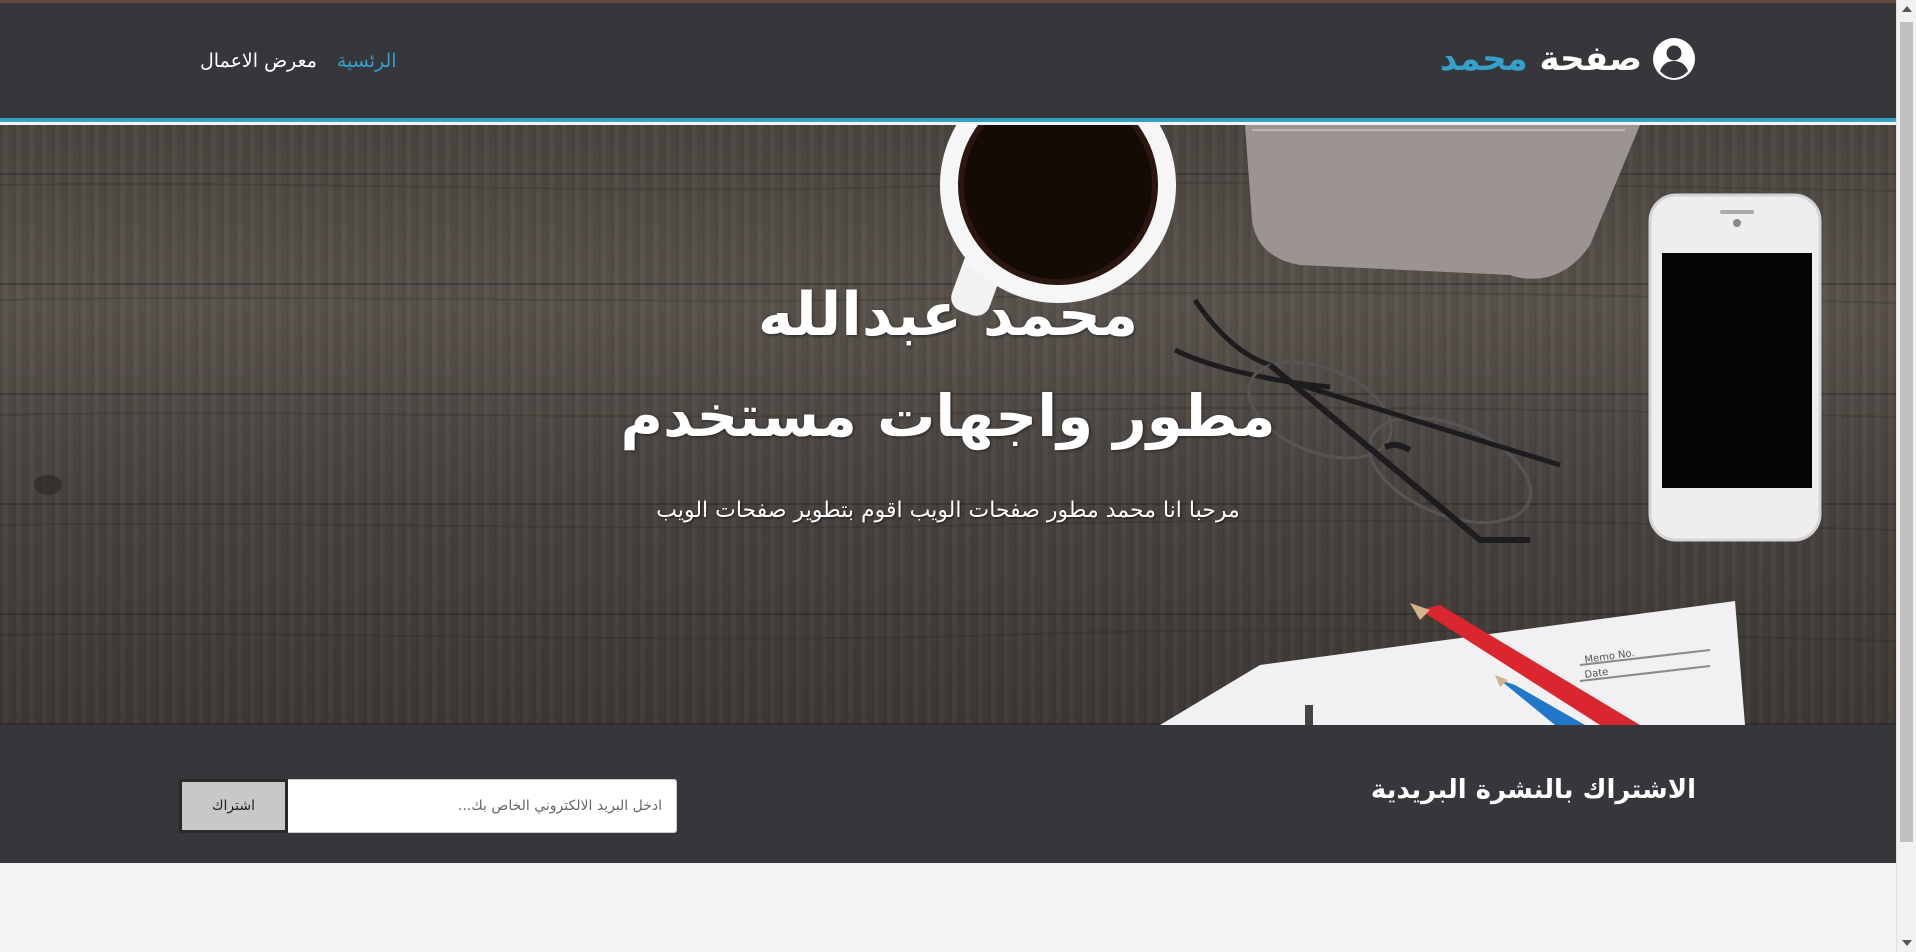 The image size is (1916, 952). What do you see at coordinates (948, 315) in the screenshot?
I see `hero-name: محمد عبدالله` at bounding box center [948, 315].